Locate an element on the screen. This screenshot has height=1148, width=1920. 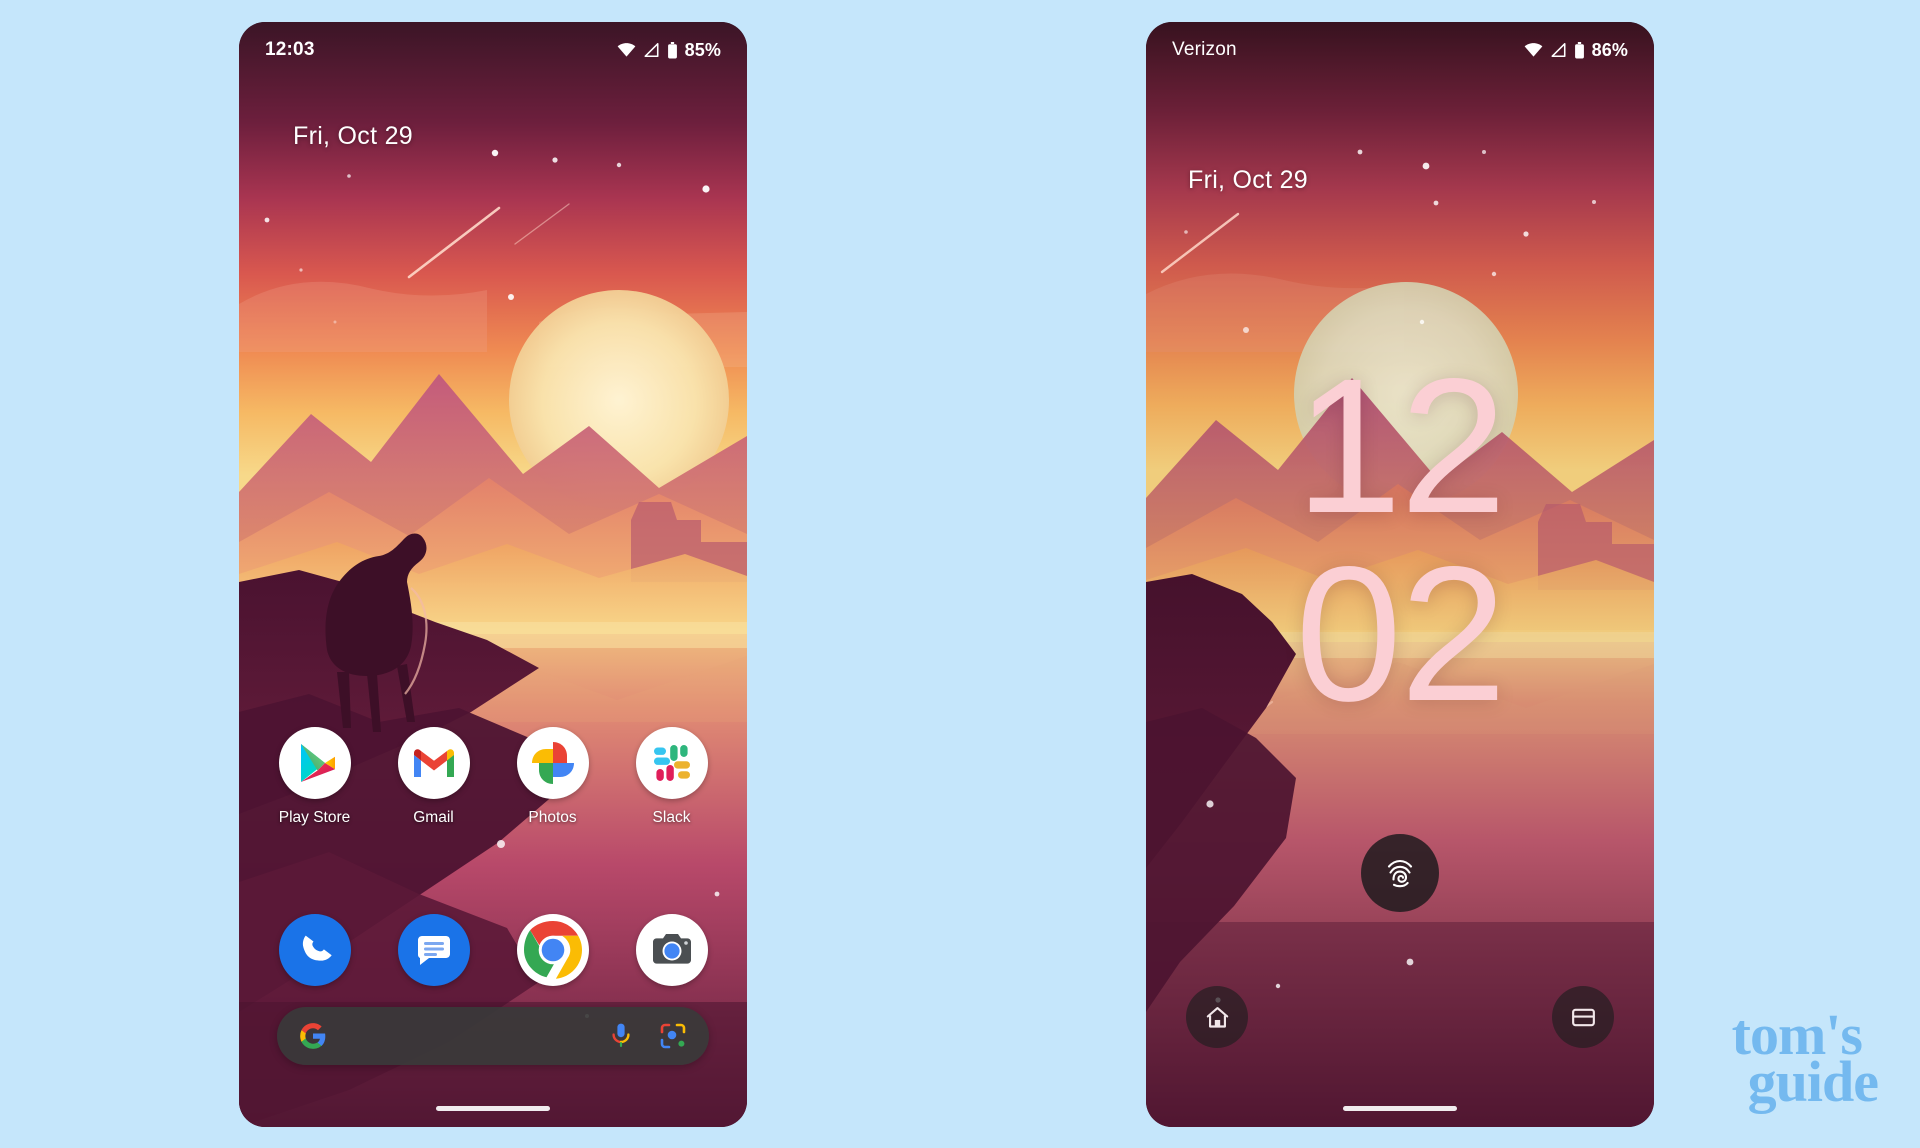
clock-hours: 12 is located at coordinates (1401, 445).